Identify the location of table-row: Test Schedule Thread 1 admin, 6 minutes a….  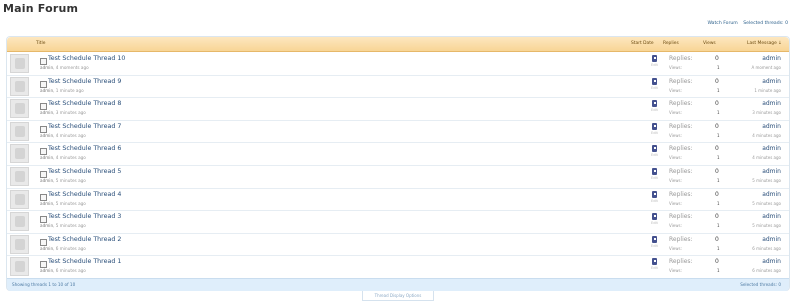
(398, 267).